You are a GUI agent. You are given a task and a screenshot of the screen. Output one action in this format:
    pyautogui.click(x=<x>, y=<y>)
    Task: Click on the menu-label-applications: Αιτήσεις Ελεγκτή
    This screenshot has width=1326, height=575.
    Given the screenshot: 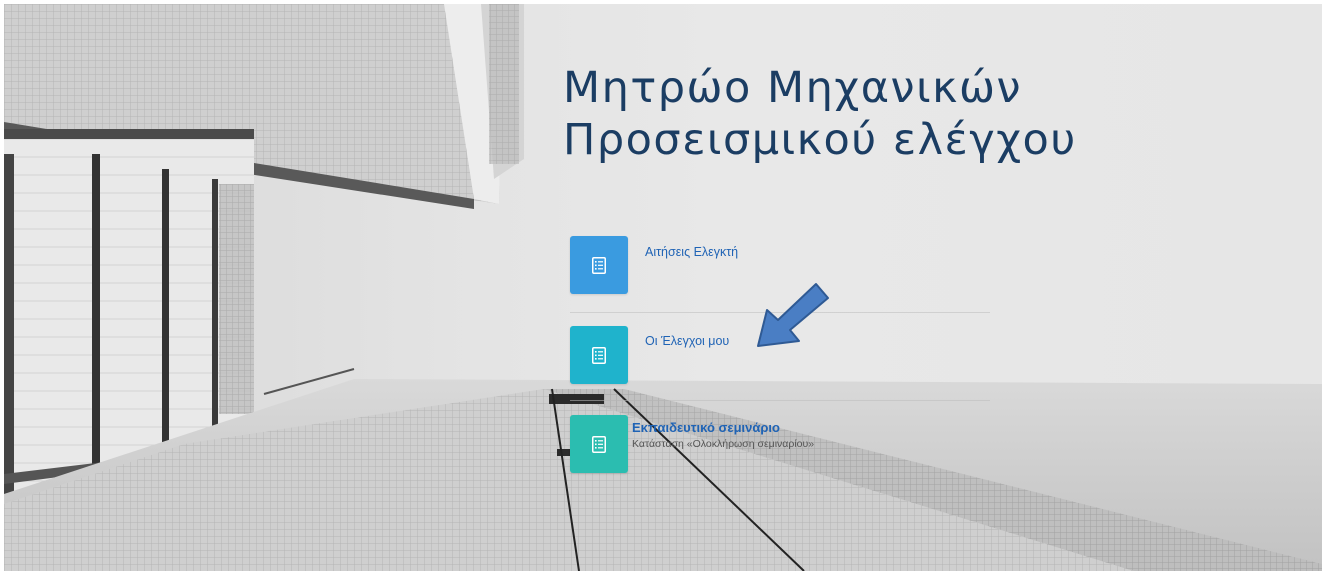 What is the action you would take?
    pyautogui.click(x=691, y=252)
    